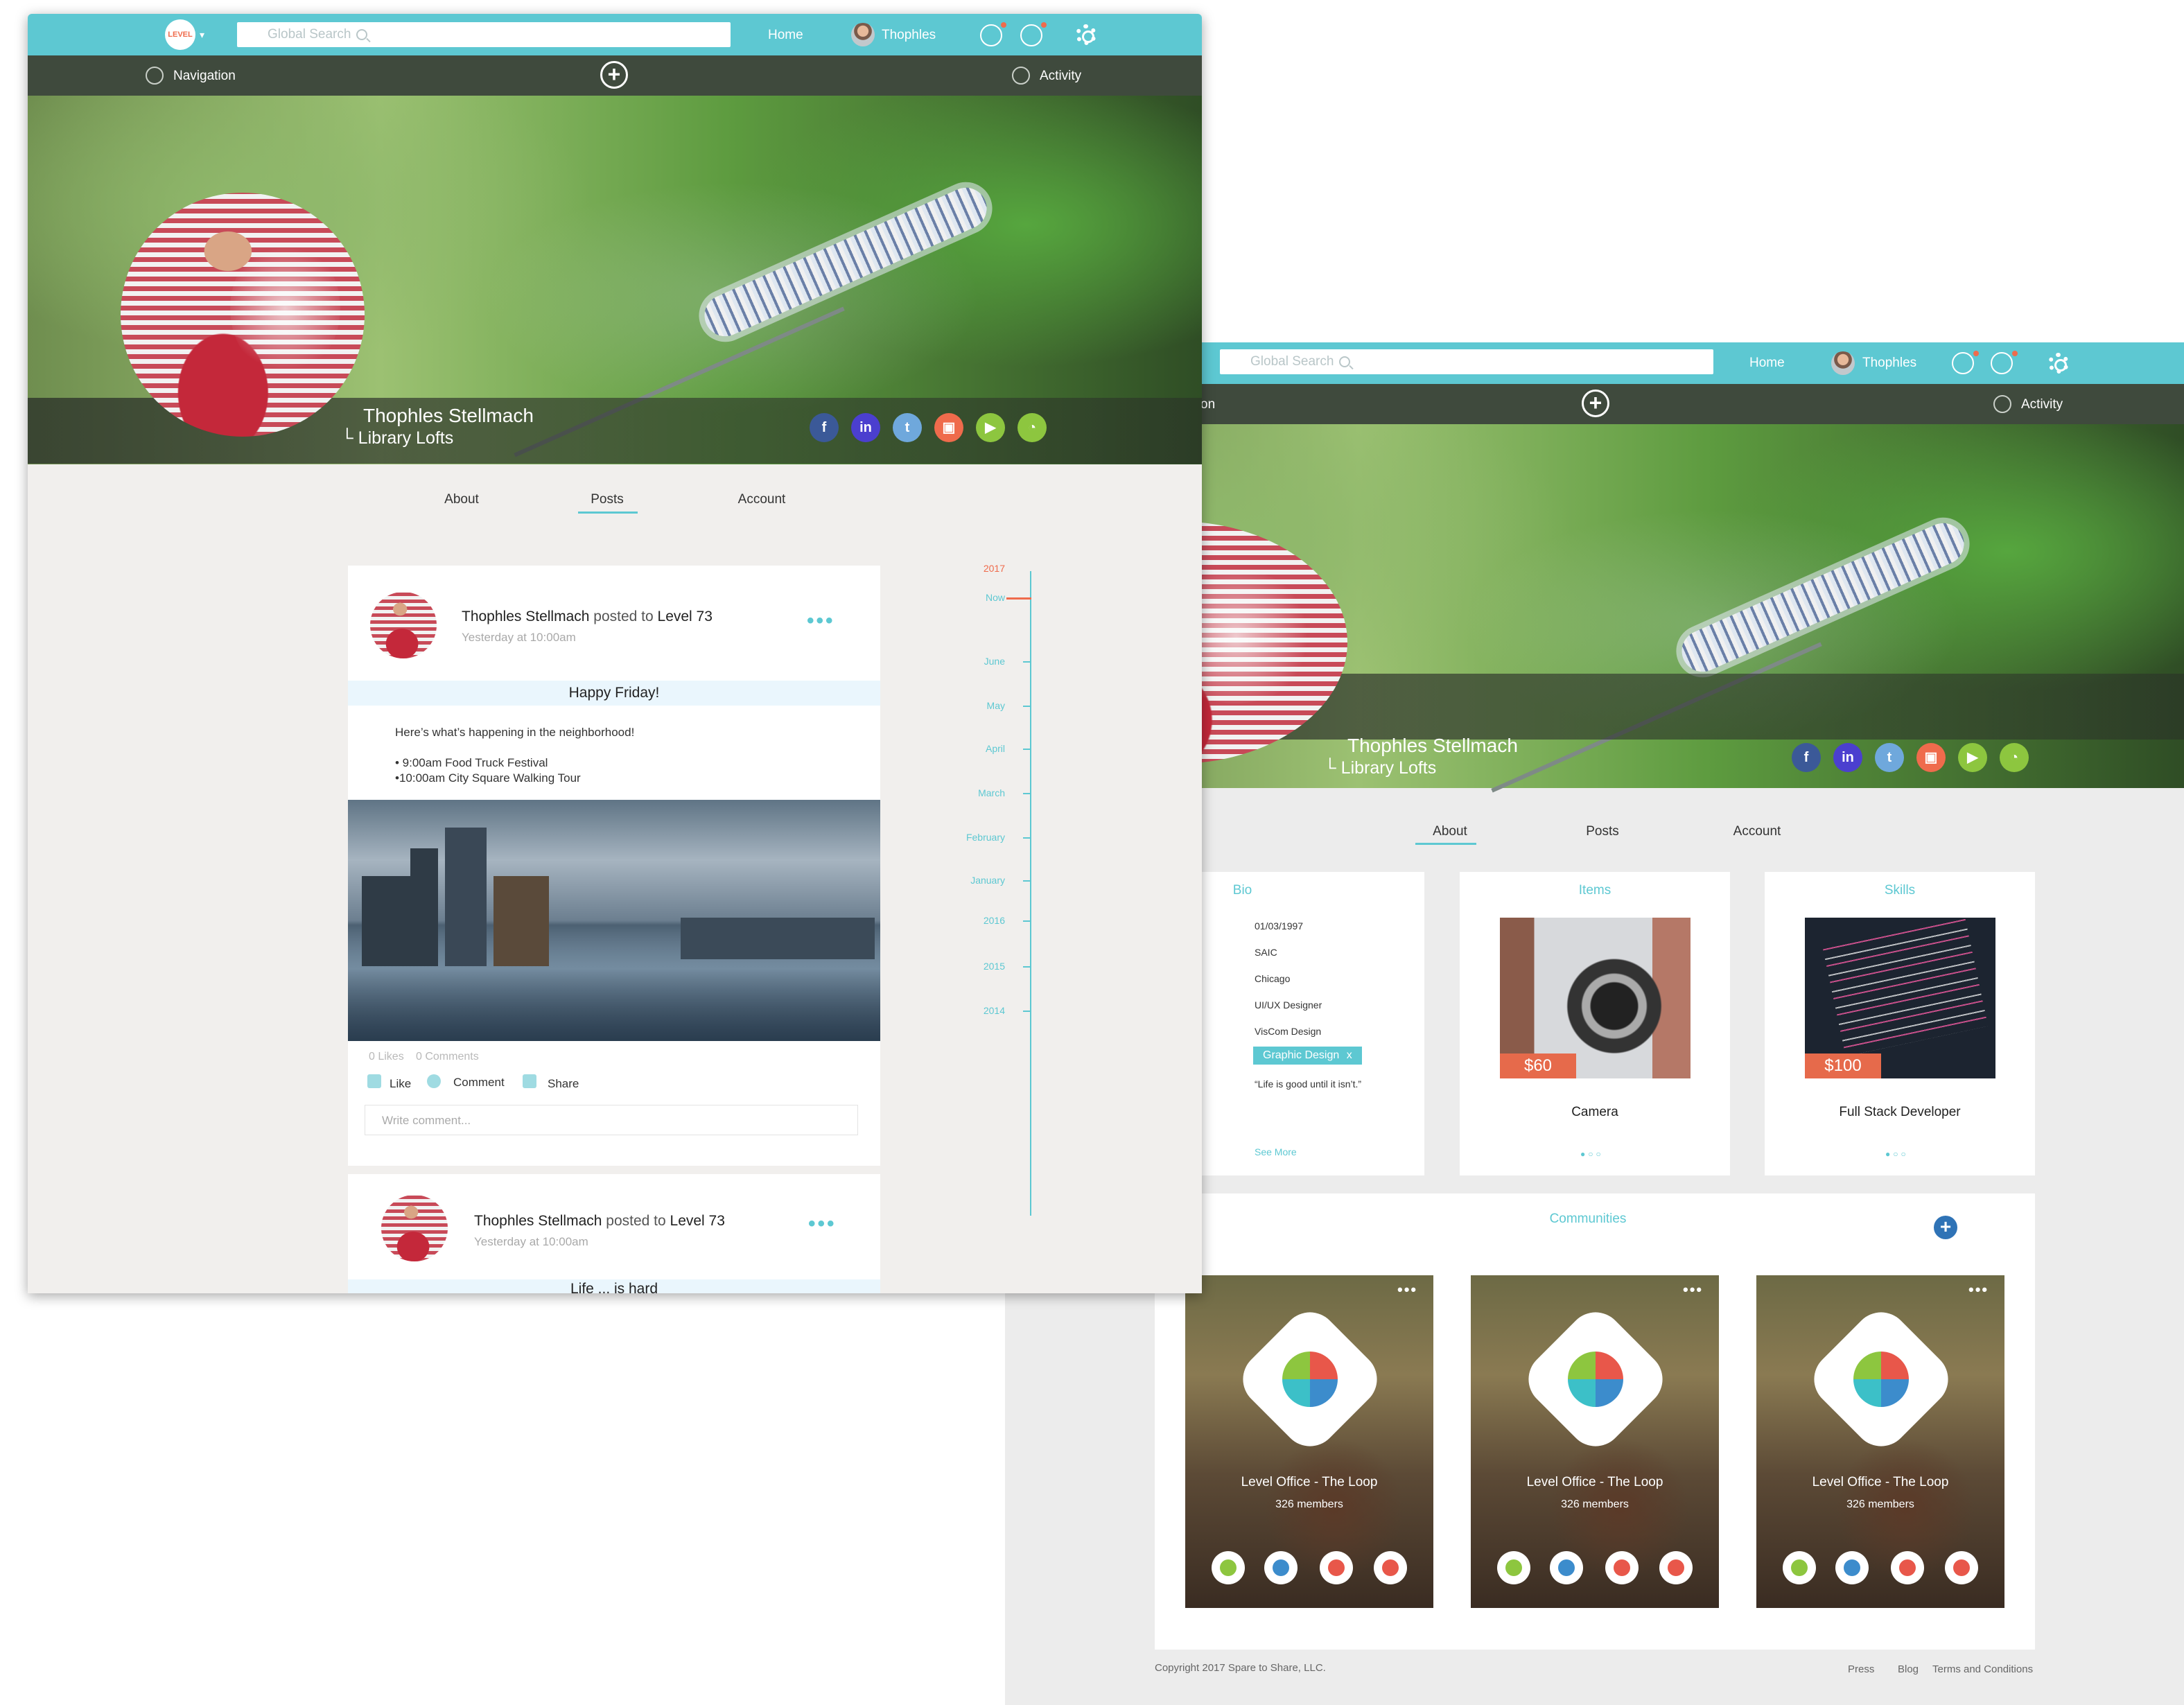 The image size is (2184, 1705). I want to click on comments-count: 0 Comments, so click(447, 1057).